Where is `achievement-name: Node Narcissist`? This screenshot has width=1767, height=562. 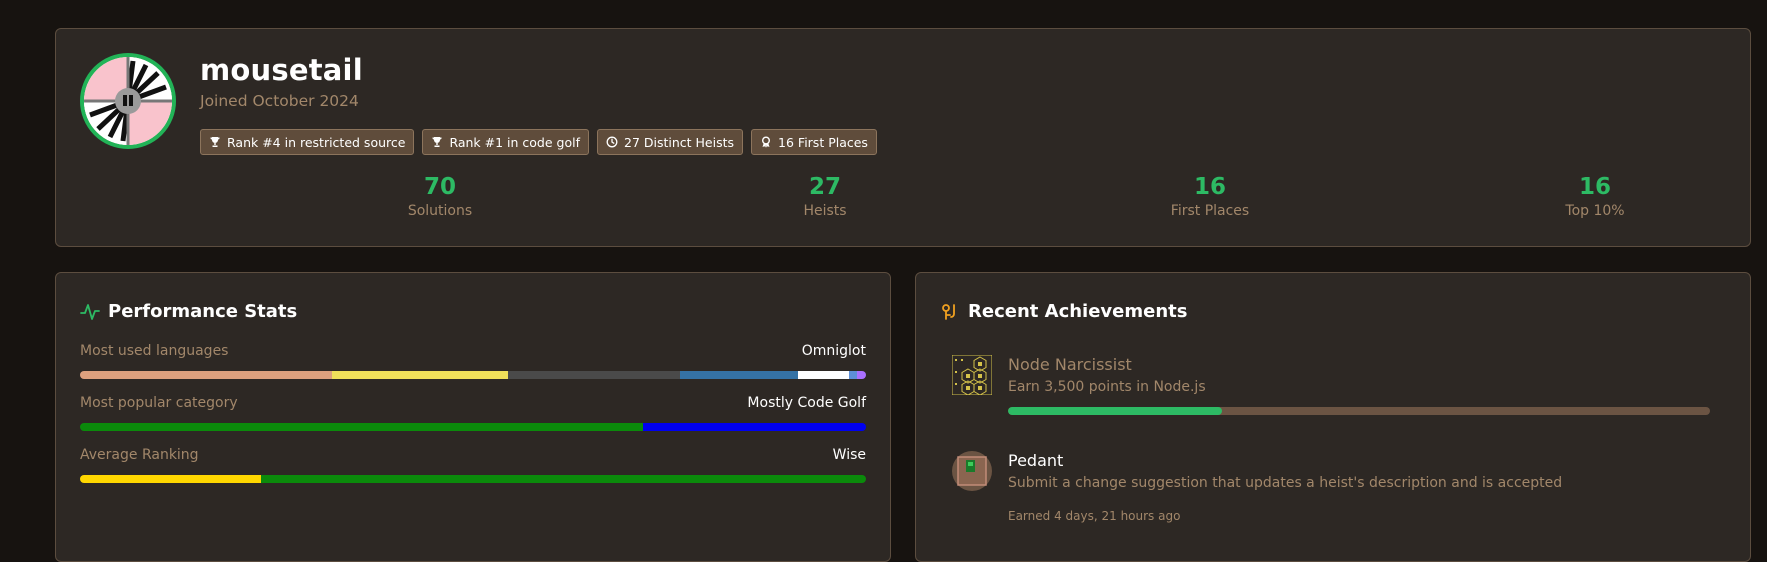
achievement-name: Node Narcissist is located at coordinates (1070, 364).